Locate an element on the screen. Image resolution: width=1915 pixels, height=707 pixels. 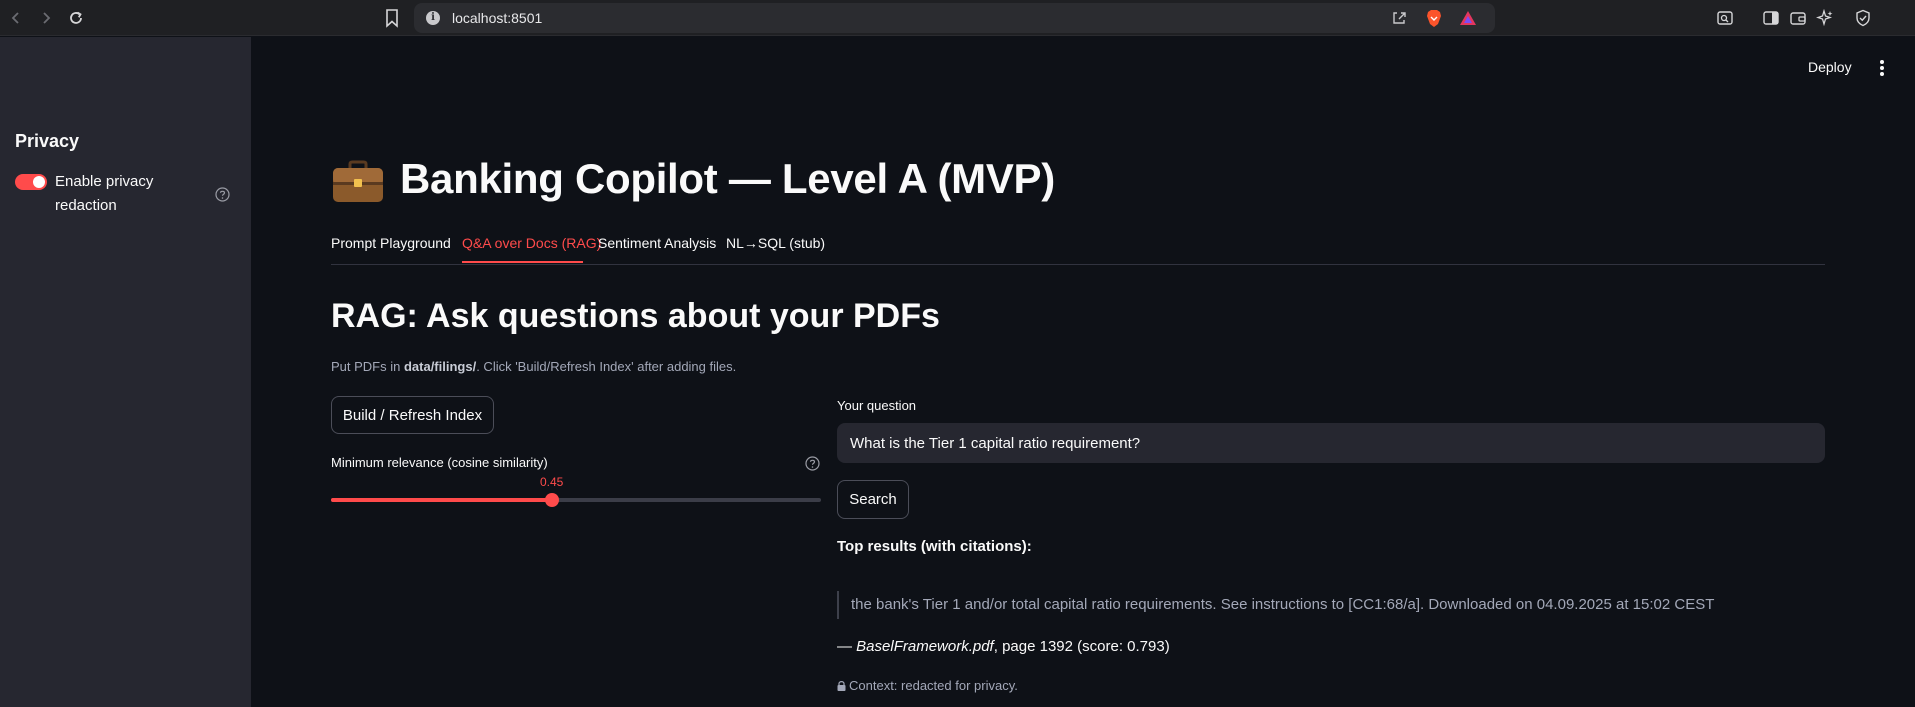
brave-shields-icon is located at coordinates (1434, 18).